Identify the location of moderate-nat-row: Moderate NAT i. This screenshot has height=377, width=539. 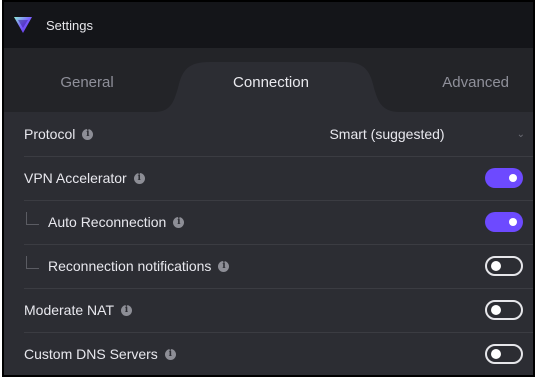
(278, 310).